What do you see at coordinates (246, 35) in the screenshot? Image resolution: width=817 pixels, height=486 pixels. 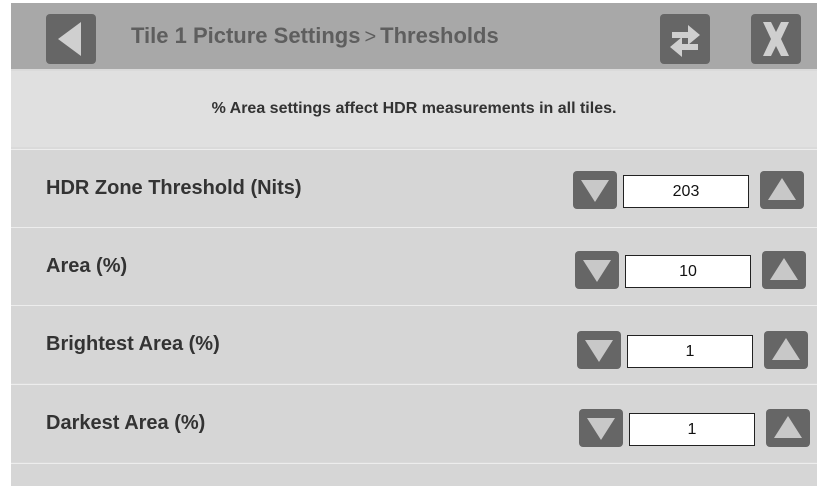 I see `title-text: Tile 1 Picture Settings` at bounding box center [246, 35].